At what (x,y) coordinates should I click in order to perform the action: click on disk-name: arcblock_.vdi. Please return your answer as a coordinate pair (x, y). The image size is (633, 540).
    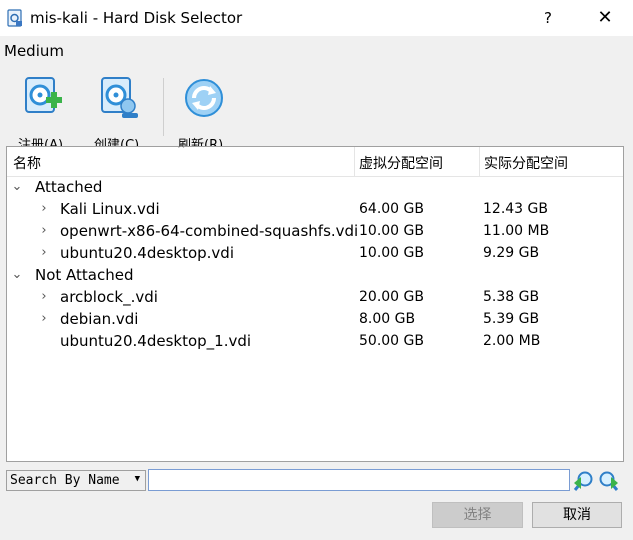
    Looking at the image, I should click on (109, 297).